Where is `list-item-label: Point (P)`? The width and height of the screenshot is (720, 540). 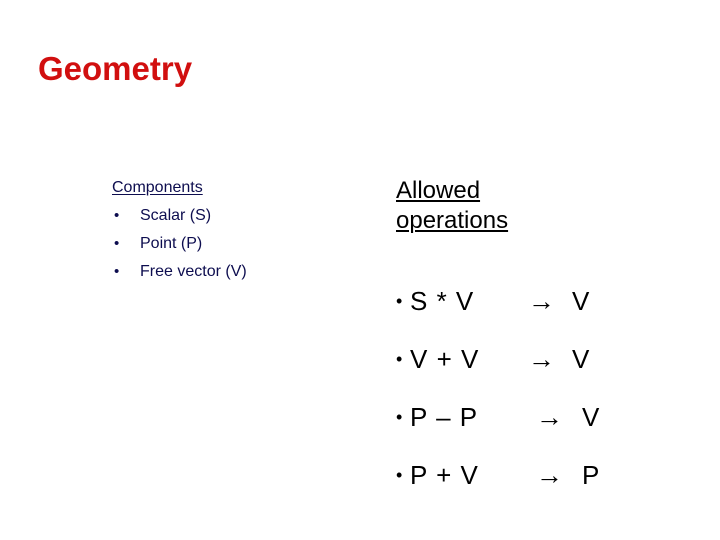 list-item-label: Point (P) is located at coordinates (171, 243).